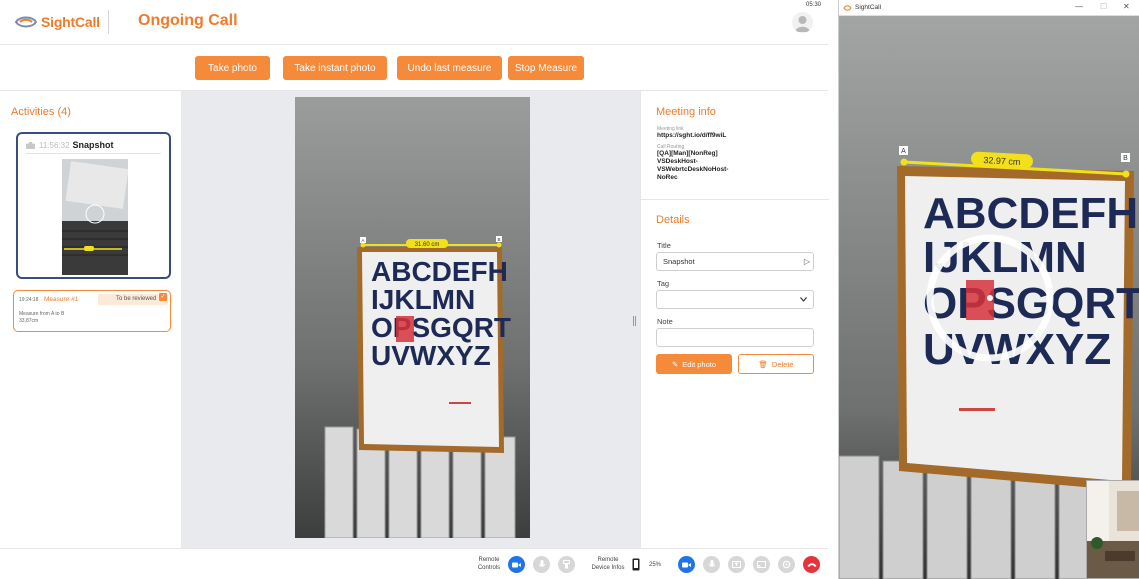  I want to click on self-view-thumbnail, so click(1112, 529).